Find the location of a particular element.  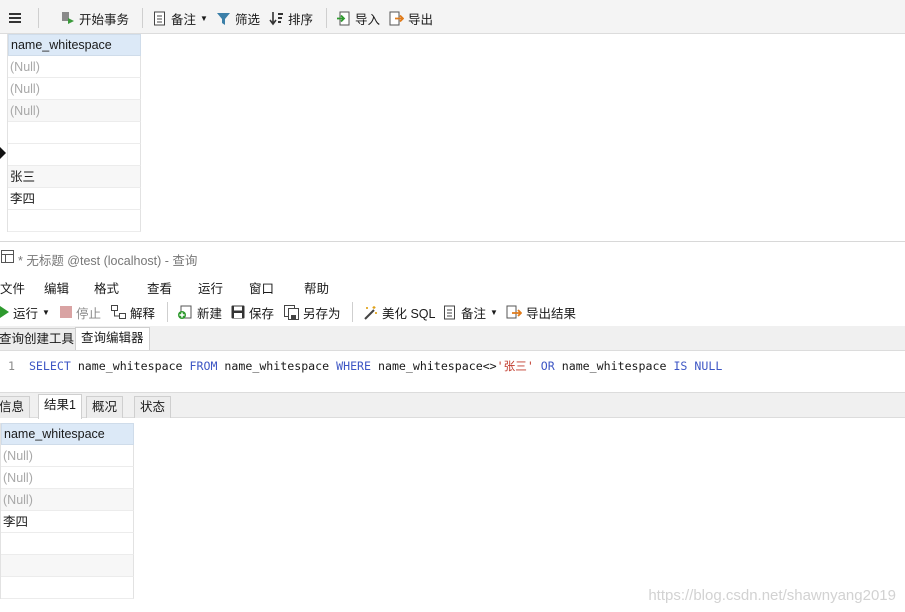

run-button: 运行 ▼ is located at coordinates (25, 312).